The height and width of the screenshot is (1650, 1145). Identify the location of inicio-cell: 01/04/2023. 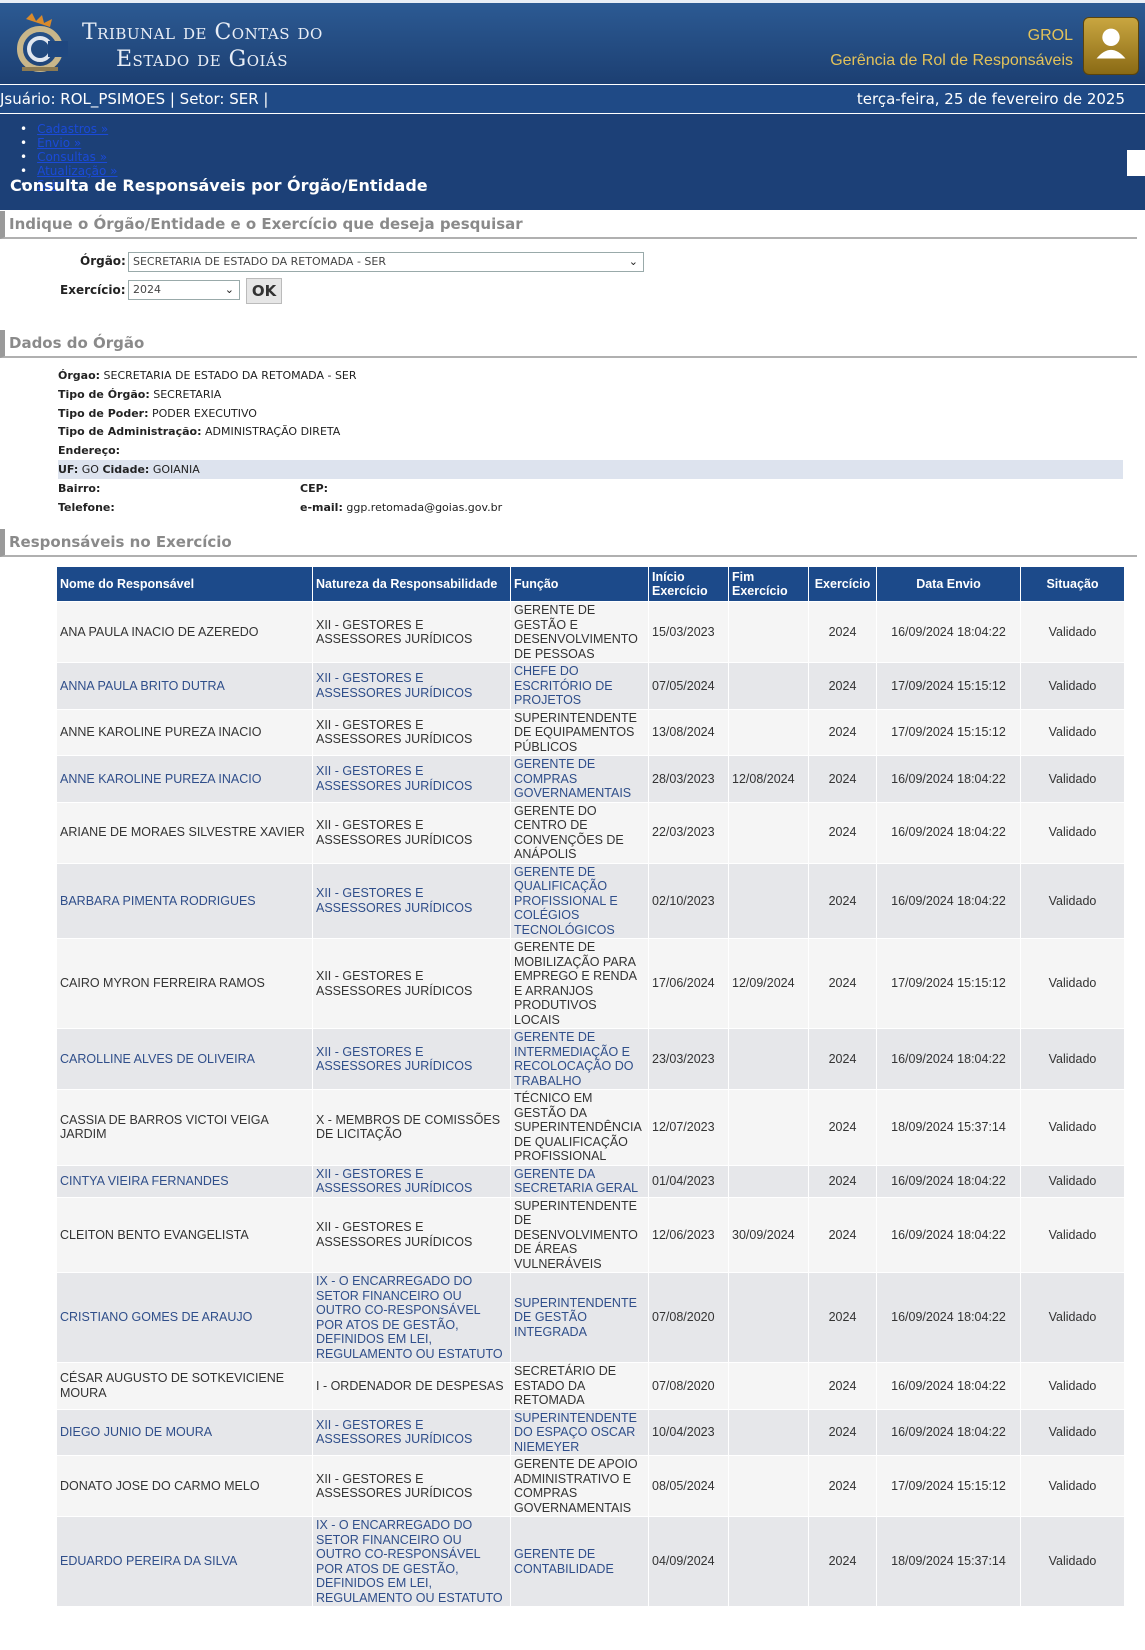
(688, 1181).